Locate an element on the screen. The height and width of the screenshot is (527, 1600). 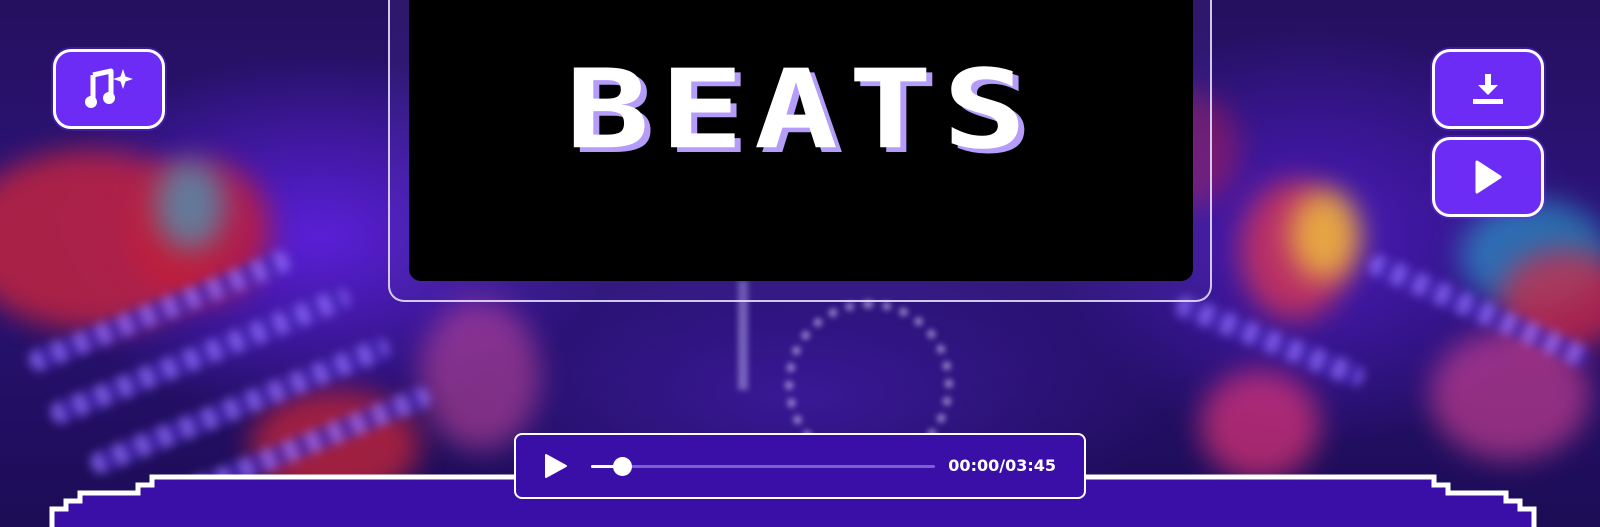
progress-track is located at coordinates (763, 466).